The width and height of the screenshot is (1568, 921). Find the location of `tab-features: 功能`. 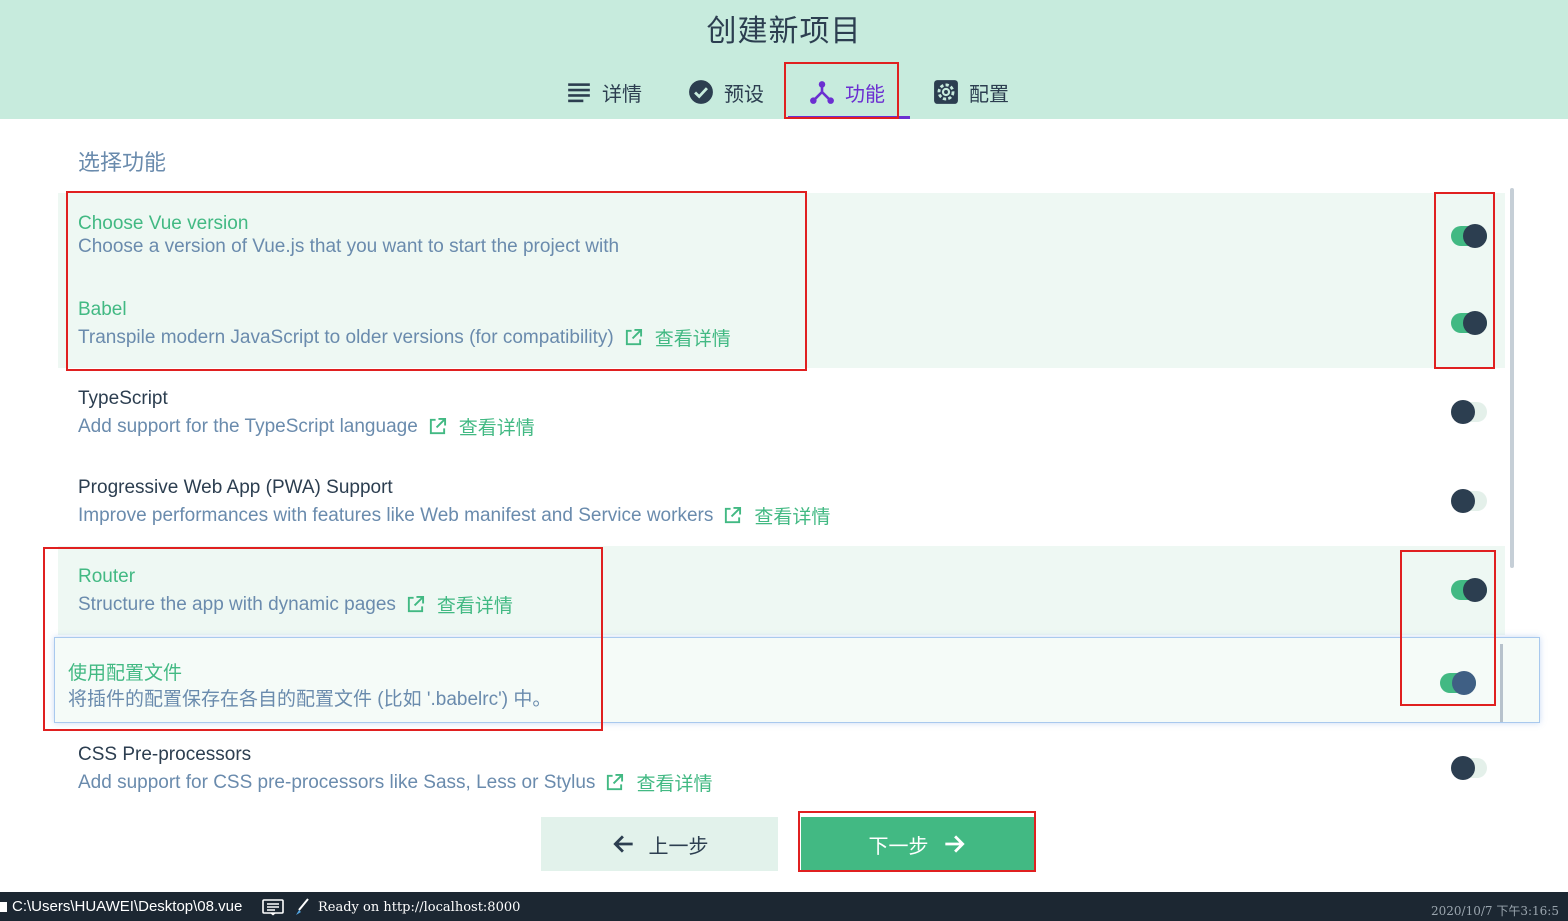

tab-features: 功能 is located at coordinates (847, 92).